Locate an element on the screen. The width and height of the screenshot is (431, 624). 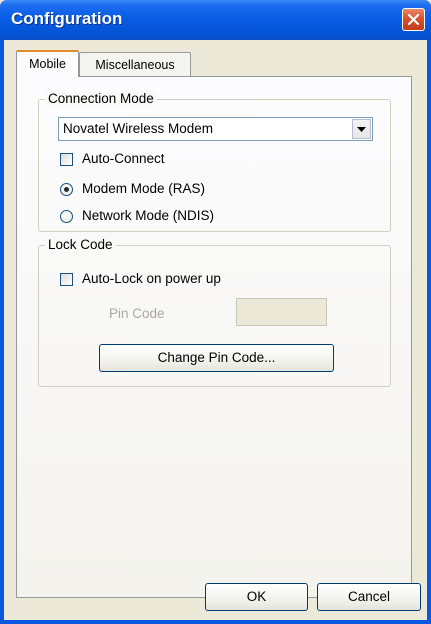
auto-lock-checkbox is located at coordinates (66, 279).